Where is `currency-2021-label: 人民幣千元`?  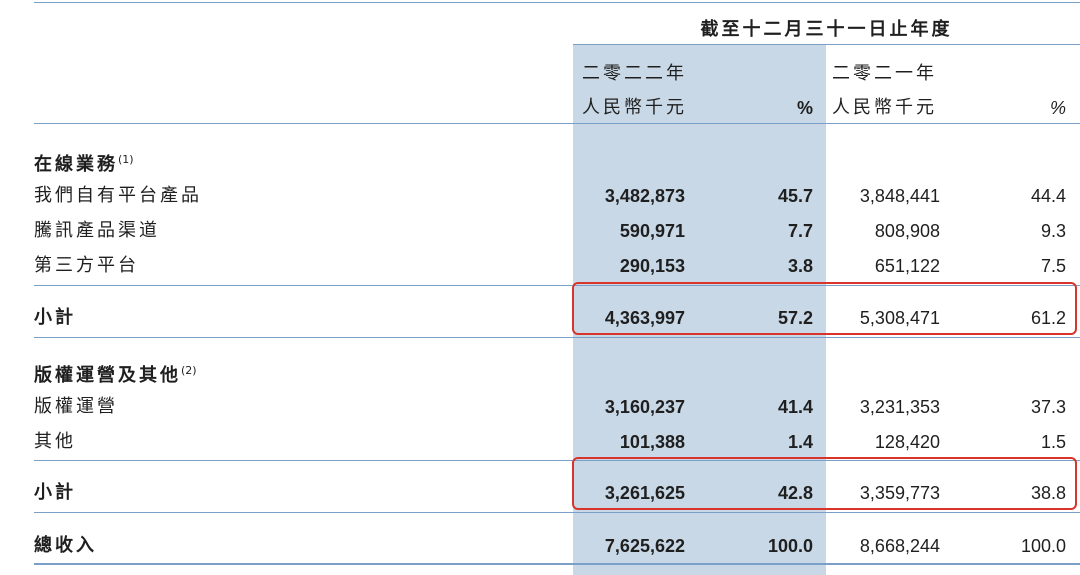 currency-2021-label: 人民幣千元 is located at coordinates (884, 107).